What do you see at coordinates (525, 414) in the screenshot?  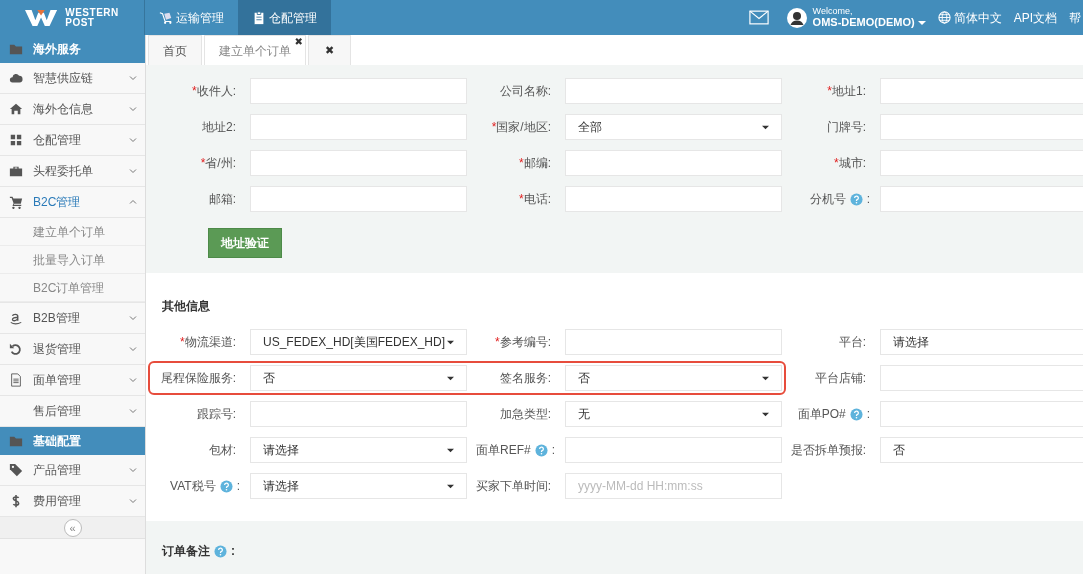 I see `field-label: 加急类型:` at bounding box center [525, 414].